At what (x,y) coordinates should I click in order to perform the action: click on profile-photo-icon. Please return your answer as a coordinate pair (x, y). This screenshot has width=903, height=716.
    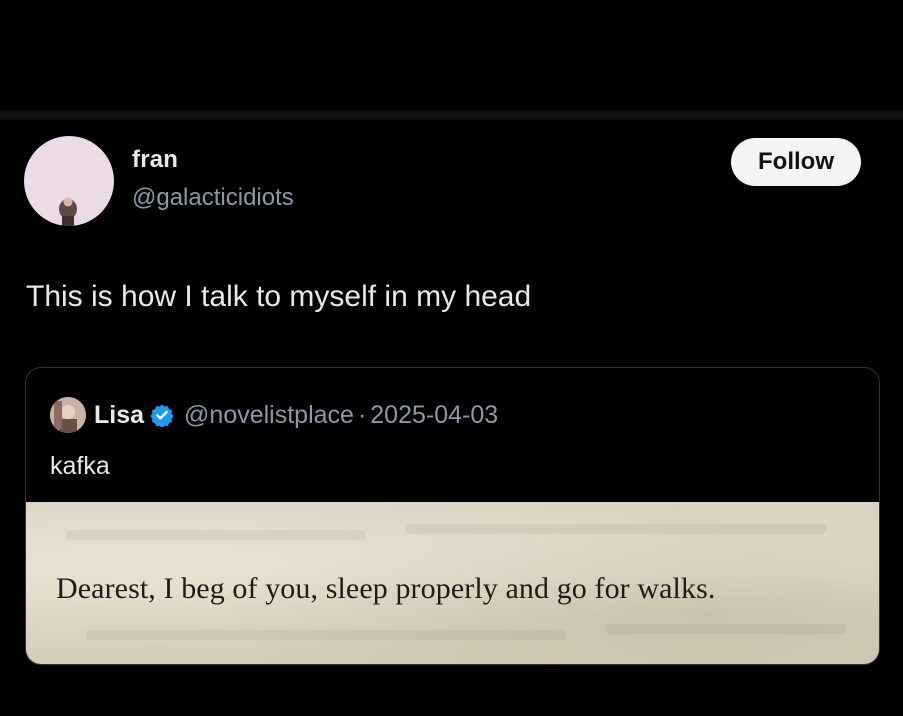
    Looking at the image, I should click on (68, 211).